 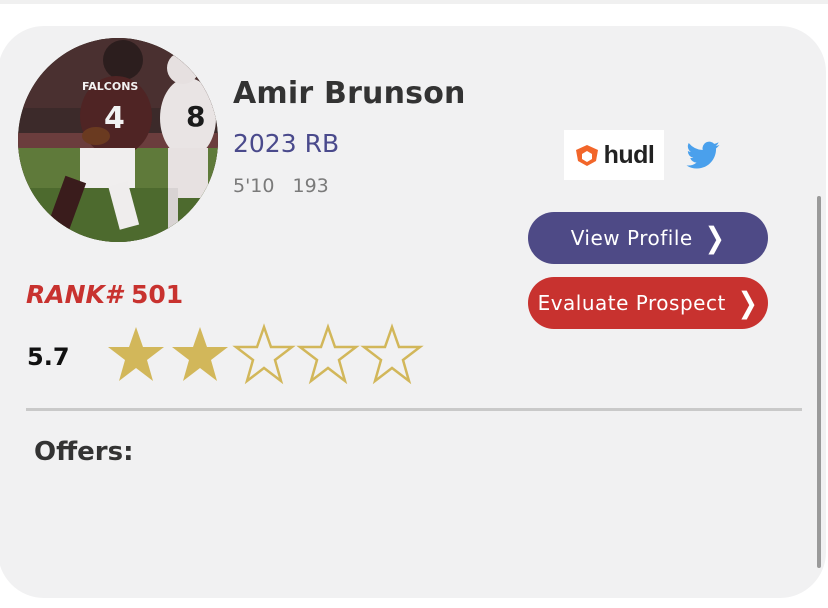 I want to click on view-profile-button: View Profile ❯, so click(x=648, y=238).